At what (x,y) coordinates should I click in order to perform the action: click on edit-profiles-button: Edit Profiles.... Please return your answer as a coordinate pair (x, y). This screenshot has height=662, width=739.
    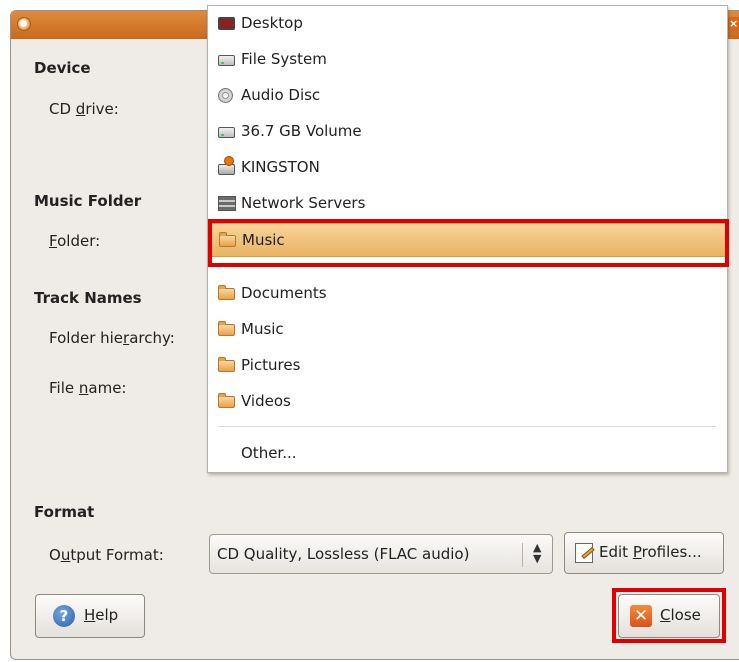
    Looking at the image, I should click on (644, 553).